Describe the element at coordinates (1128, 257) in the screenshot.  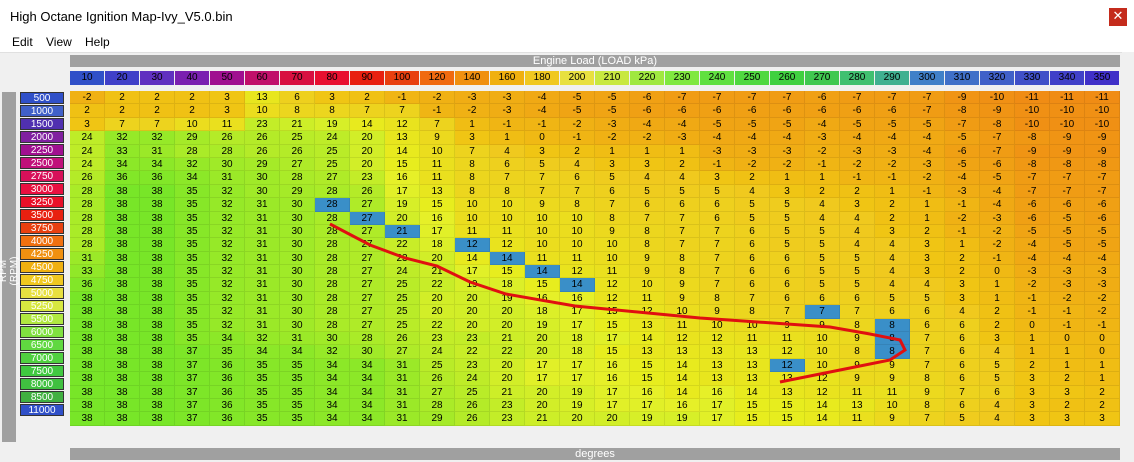
I see `vertical-scrollbar` at that location.